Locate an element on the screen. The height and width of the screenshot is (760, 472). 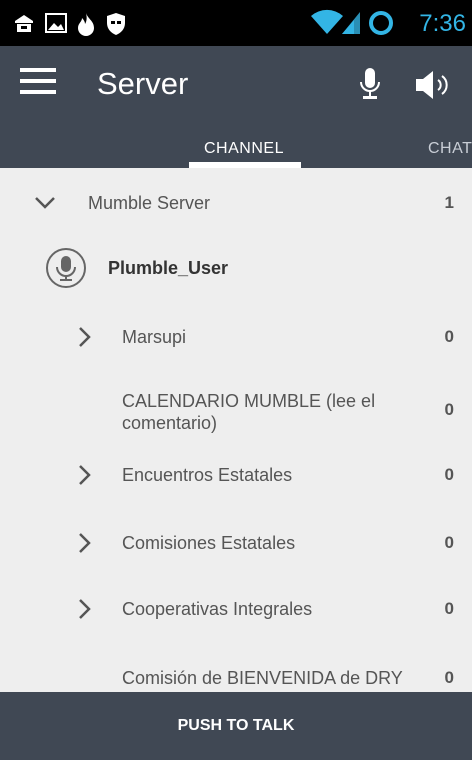
tab-bar: CHANNEL CHAT is located at coordinates (236, 146).